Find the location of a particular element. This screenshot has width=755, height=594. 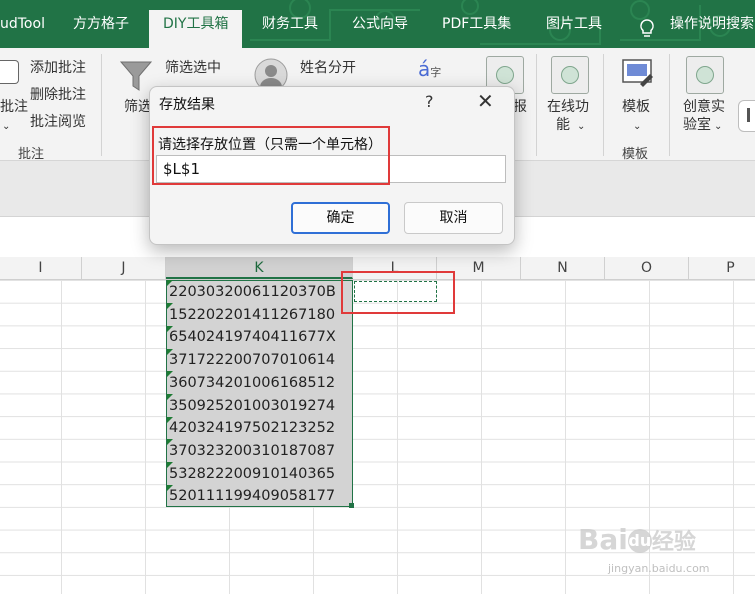

cell-k5: 360734201006168512 is located at coordinates (264, 383).